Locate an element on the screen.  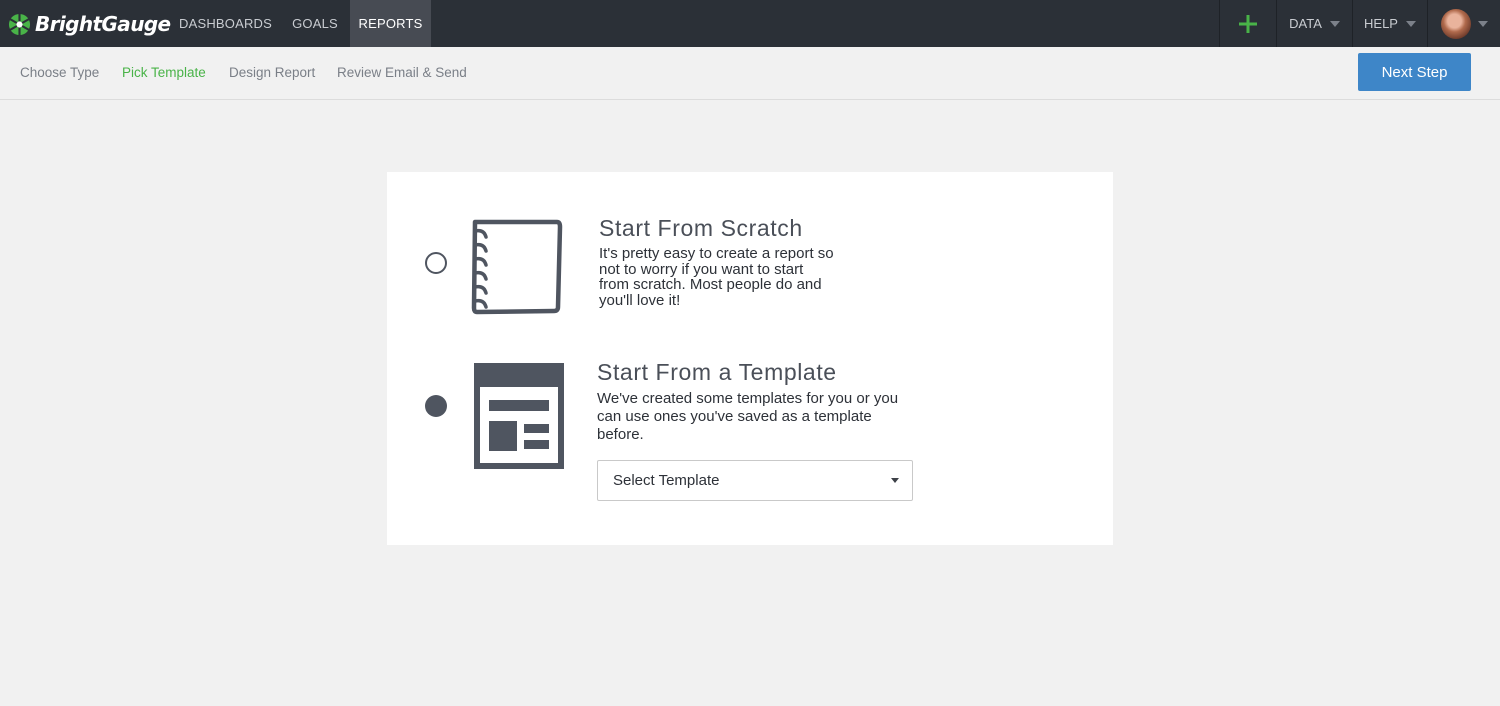
help-menu-label: HELP is located at coordinates (1381, 23).